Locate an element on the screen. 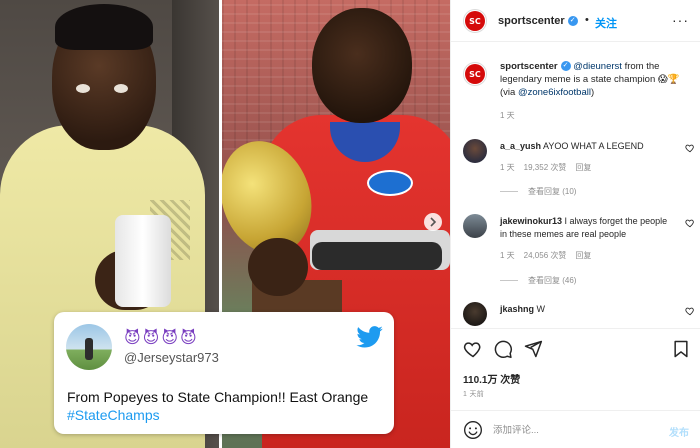 The height and width of the screenshot is (448, 700). comment-item: jkashng W is located at coordinates (579, 314).